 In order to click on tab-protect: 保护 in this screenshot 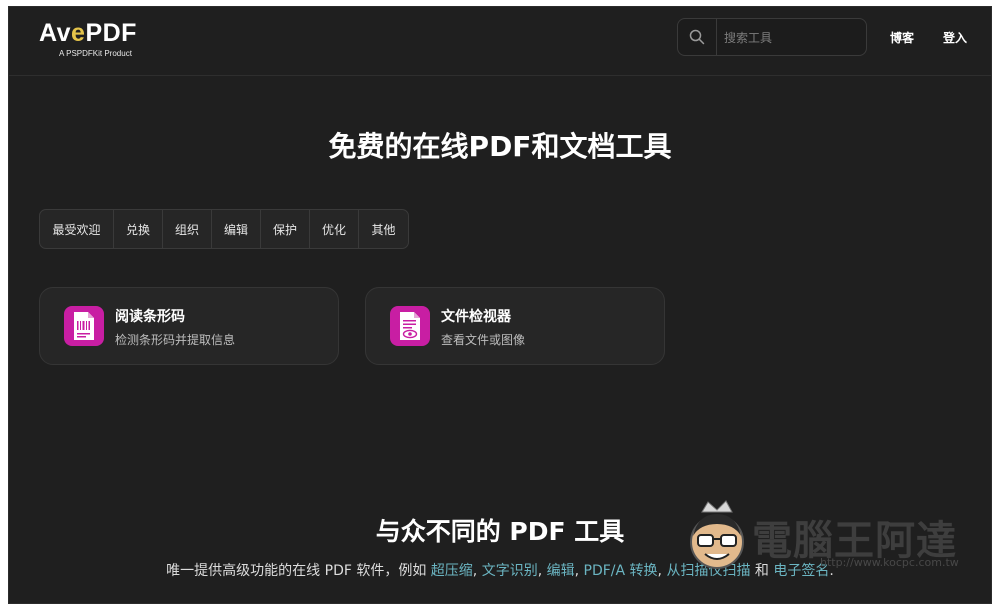, I will do `click(285, 229)`.